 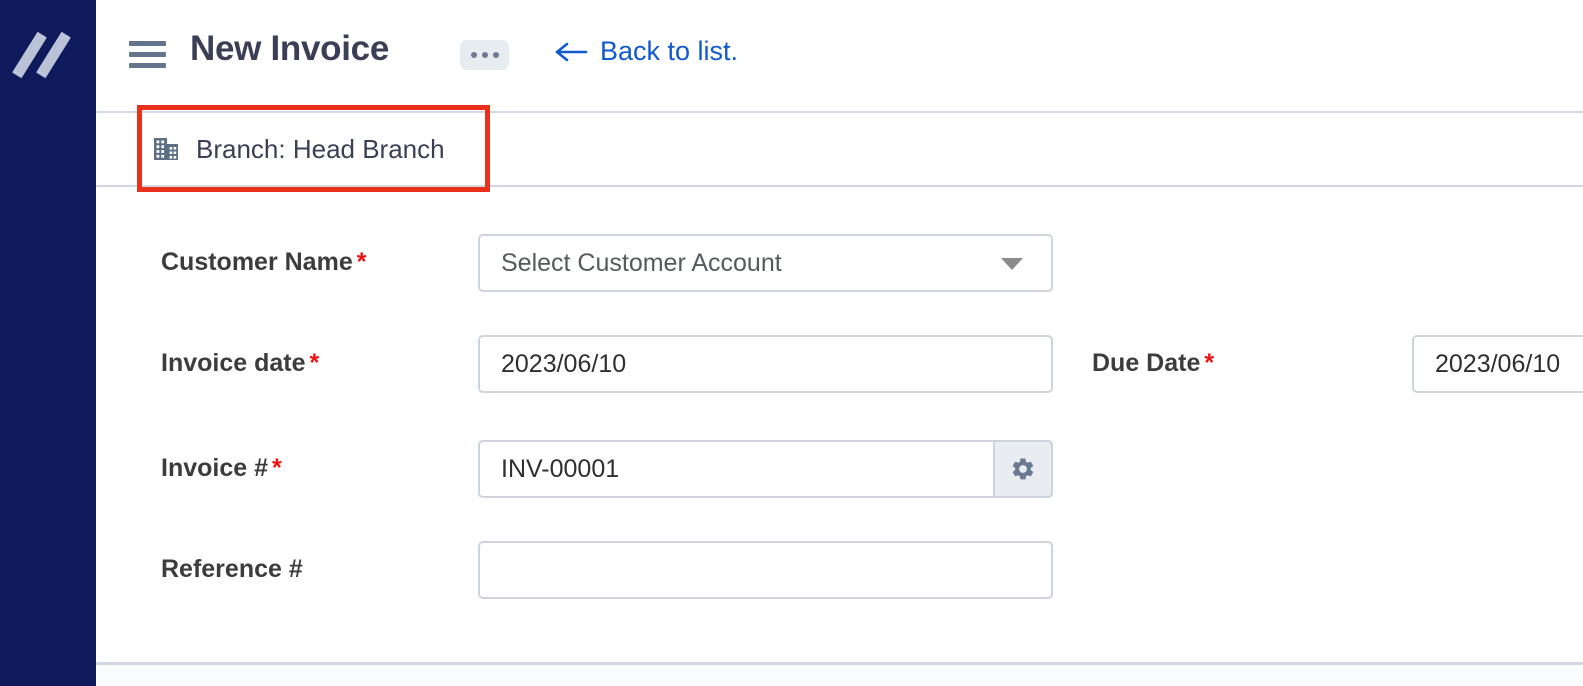 I want to click on invoice-number-settings-button, so click(x=1023, y=469).